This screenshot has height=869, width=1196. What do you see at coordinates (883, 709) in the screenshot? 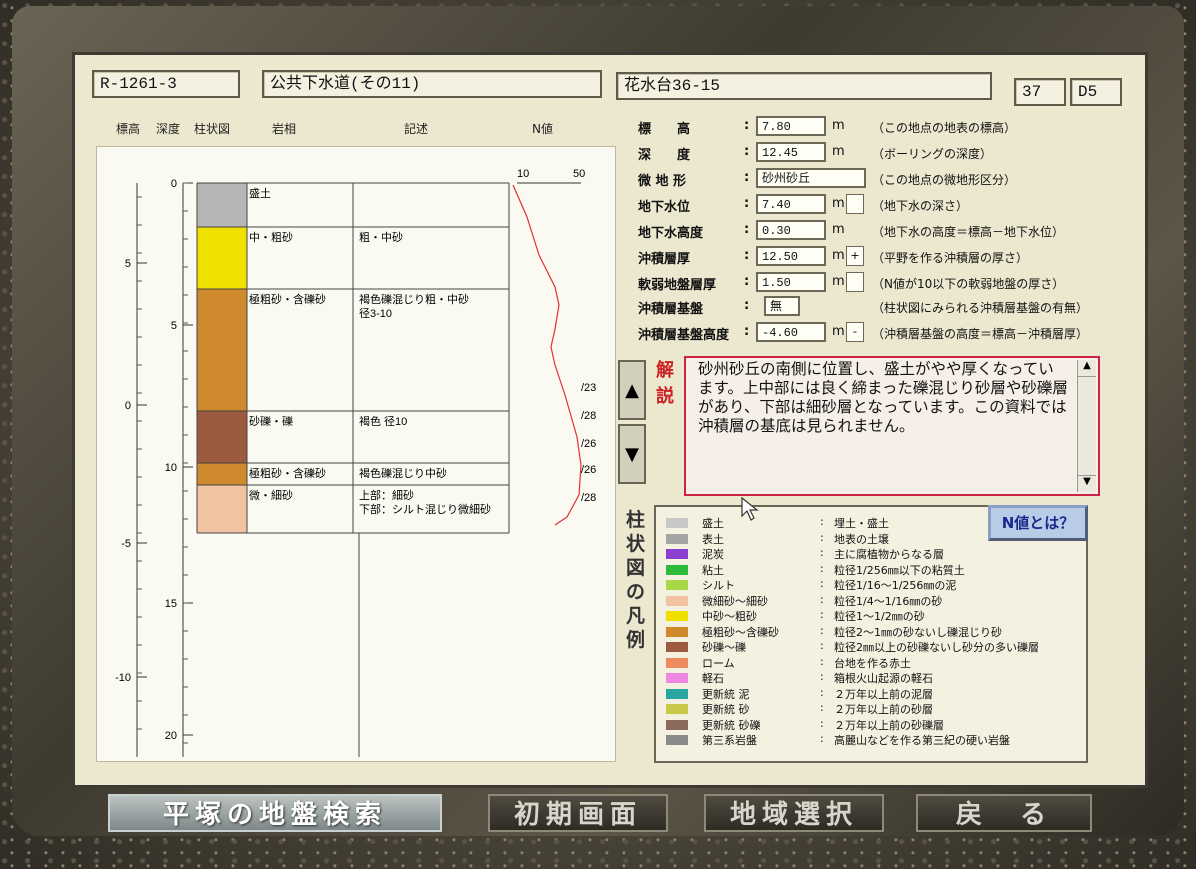
I see `legend-desc: ２万年以上前の砂層` at bounding box center [883, 709].